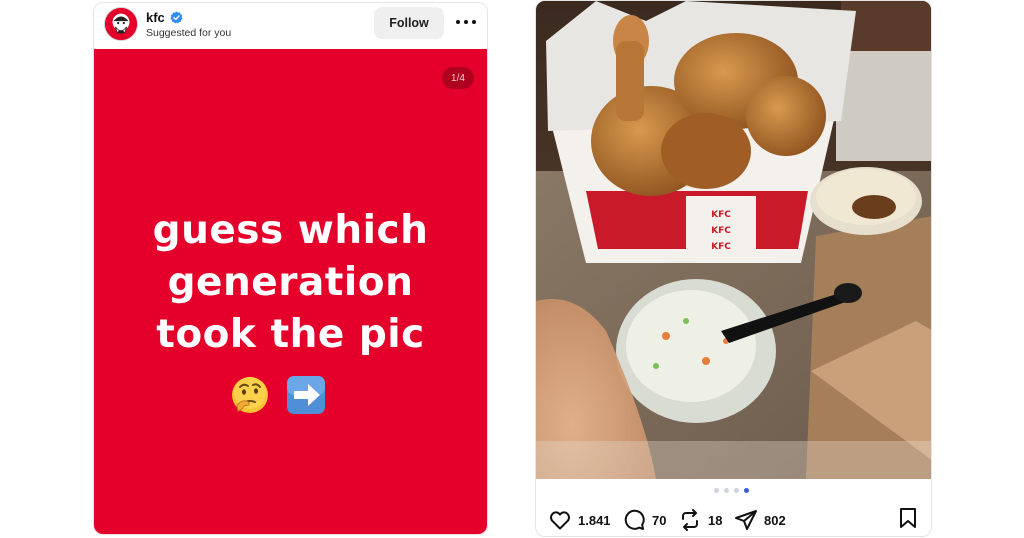 The image size is (1024, 538). Describe the element at coordinates (560, 520) in the screenshot. I see `heart-icon` at that location.